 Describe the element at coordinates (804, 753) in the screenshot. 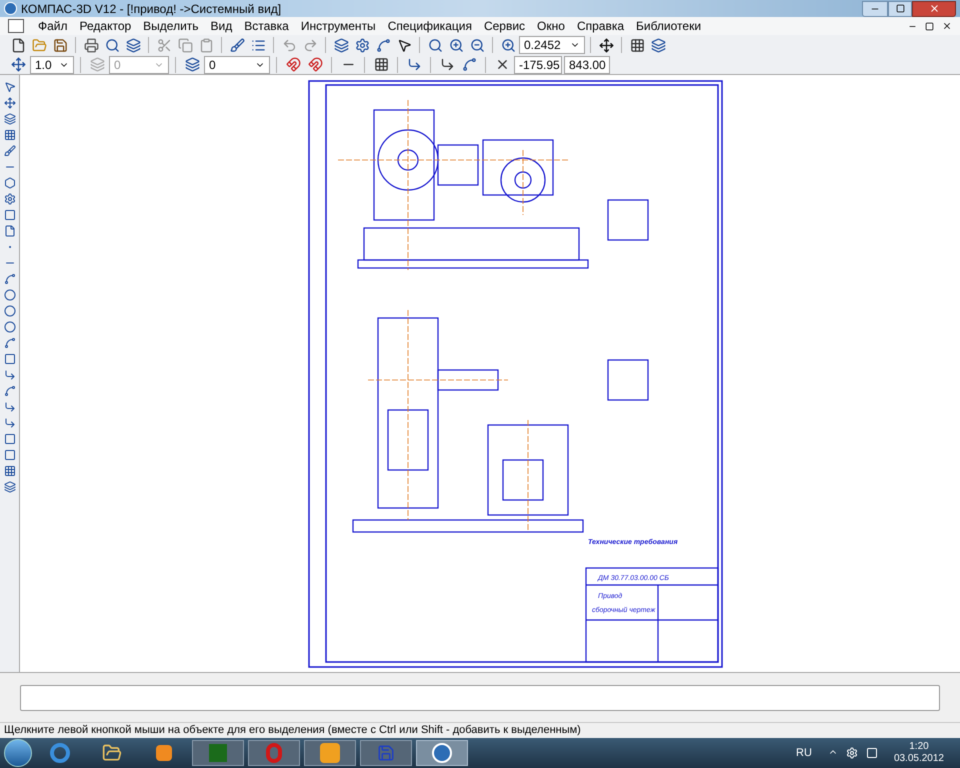

I see `language-indicator: RU` at that location.